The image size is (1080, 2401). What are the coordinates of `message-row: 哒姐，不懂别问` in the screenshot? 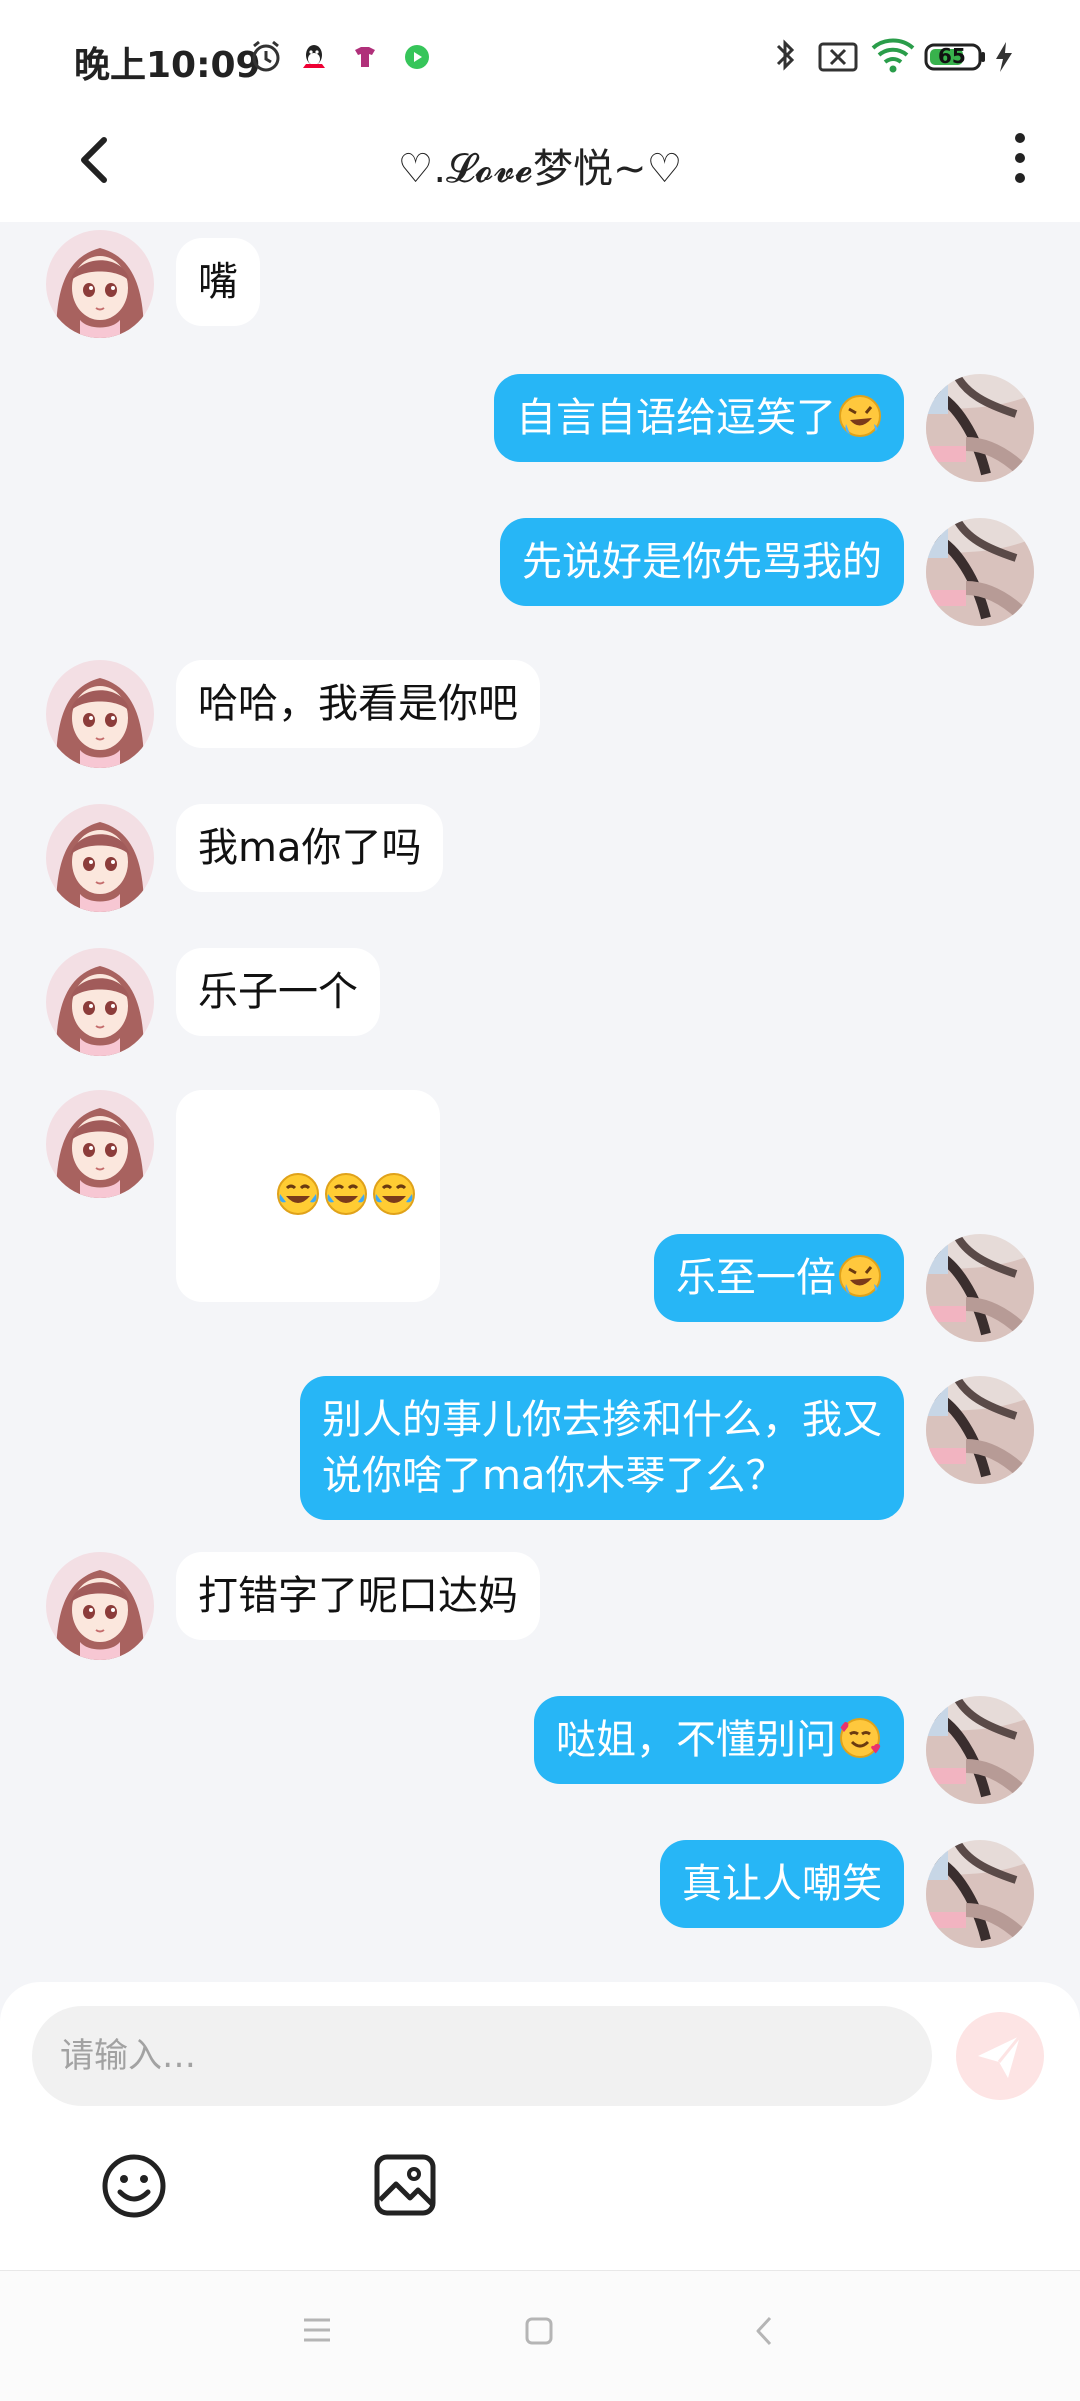 It's located at (540, 1751).